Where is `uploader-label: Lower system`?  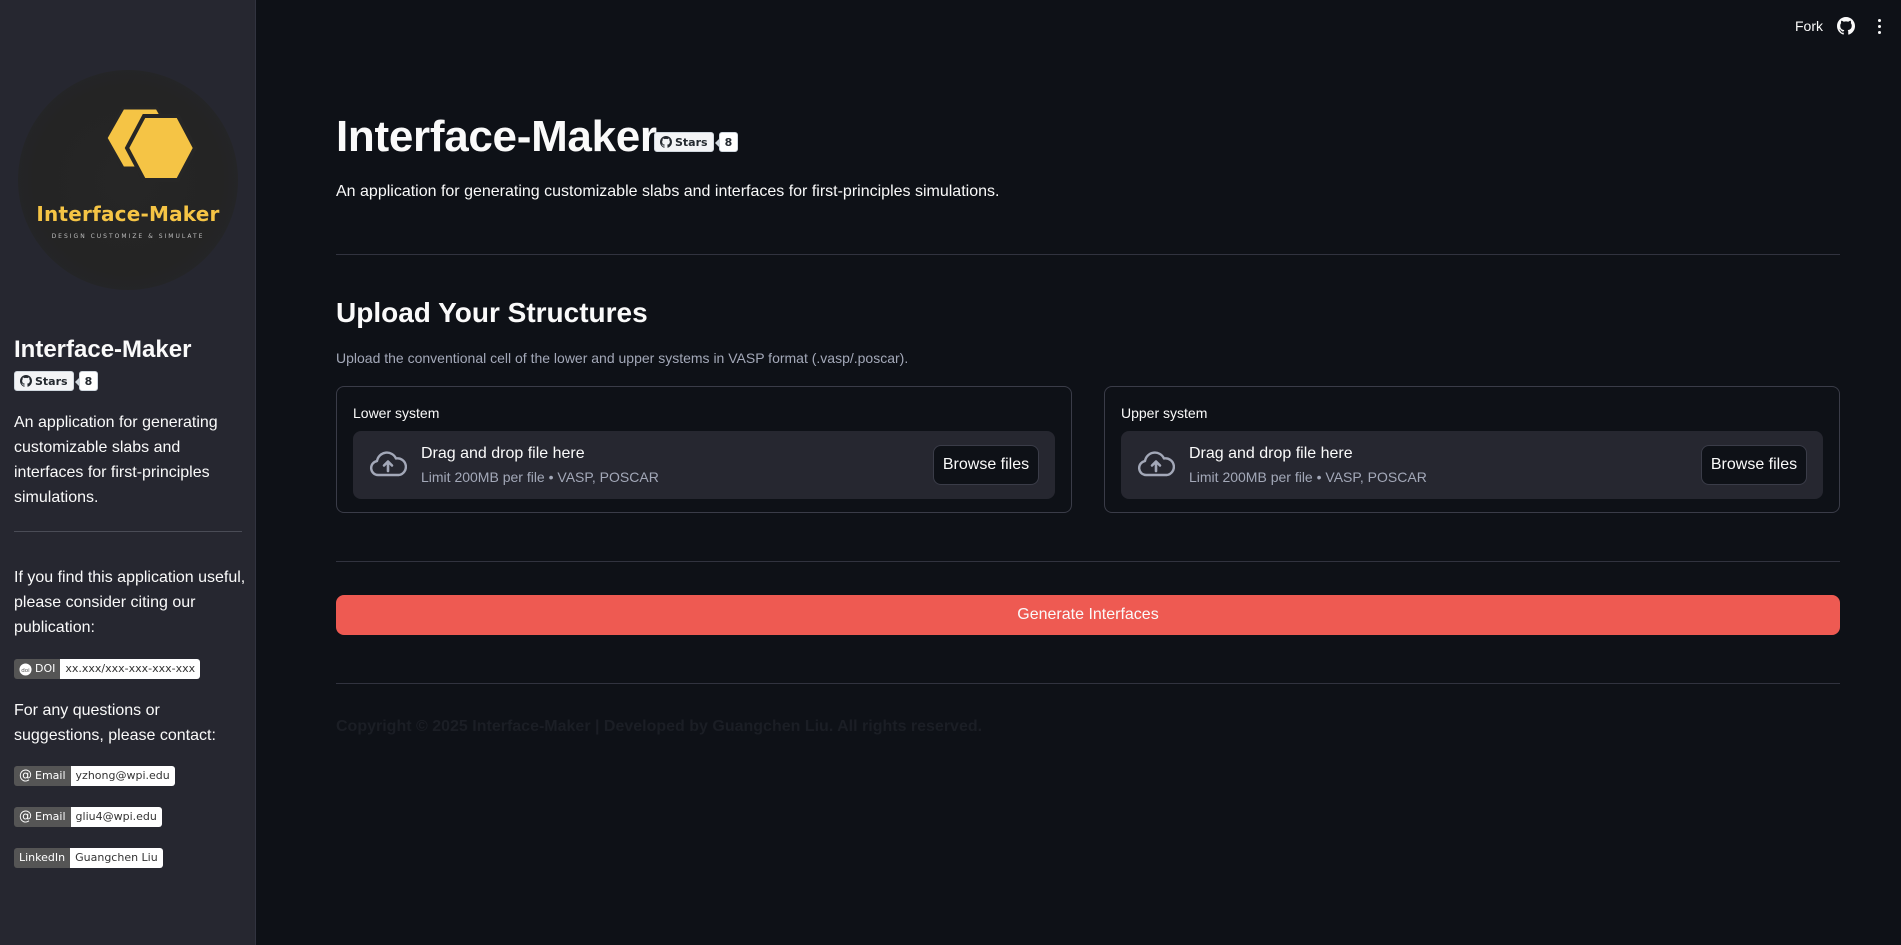
uploader-label: Lower system is located at coordinates (396, 413).